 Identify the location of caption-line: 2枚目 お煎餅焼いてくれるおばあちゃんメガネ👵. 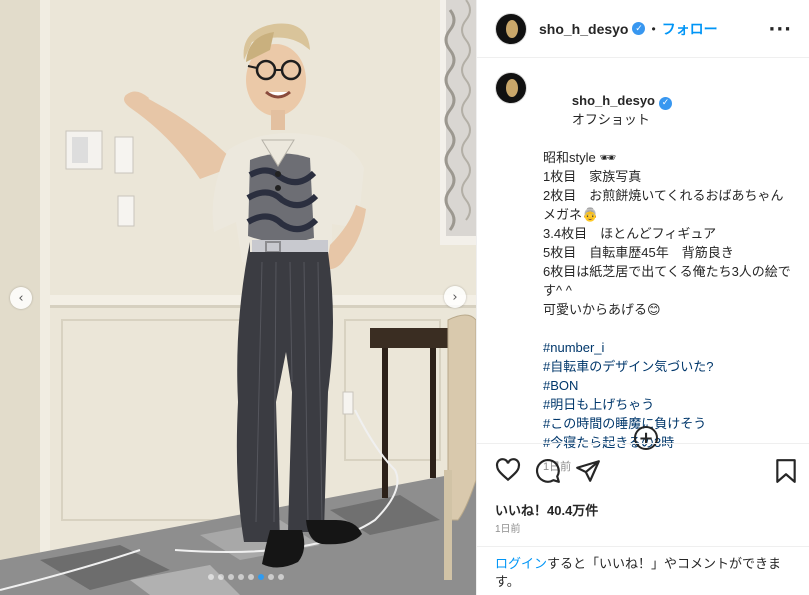
(663, 205).